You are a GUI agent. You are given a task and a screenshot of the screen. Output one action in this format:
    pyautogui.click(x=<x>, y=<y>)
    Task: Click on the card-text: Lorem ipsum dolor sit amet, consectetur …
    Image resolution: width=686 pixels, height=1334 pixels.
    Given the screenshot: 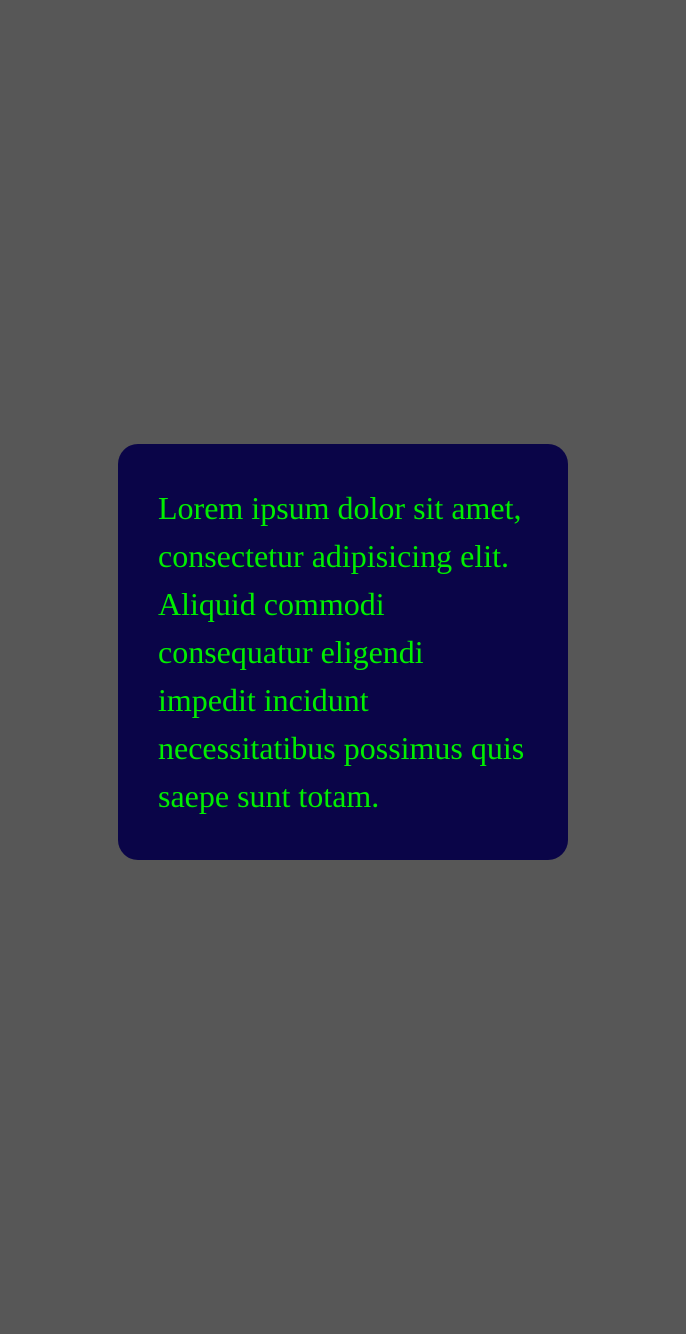 What is the action you would take?
    pyautogui.click(x=341, y=652)
    